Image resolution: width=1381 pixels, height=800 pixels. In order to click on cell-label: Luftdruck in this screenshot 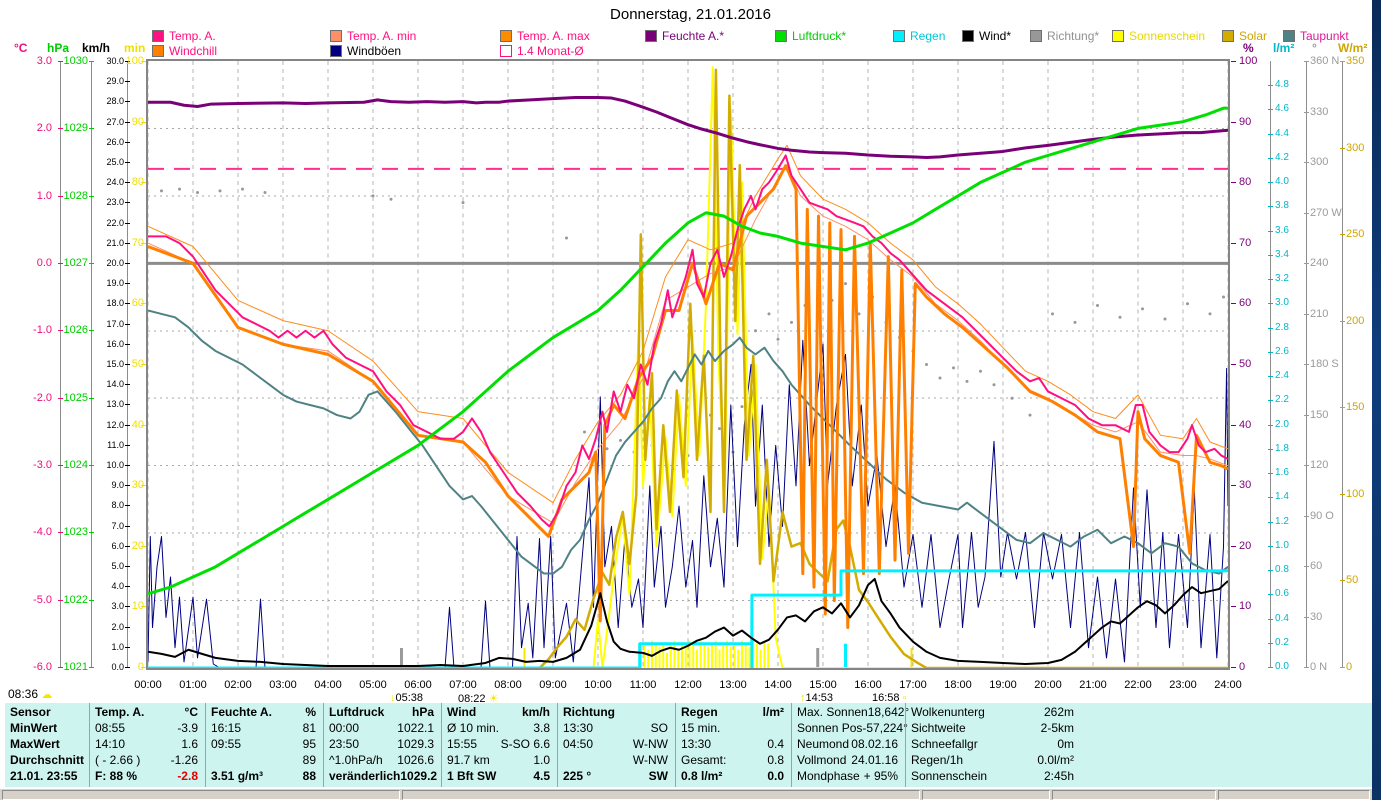, I will do `click(357, 712)`.